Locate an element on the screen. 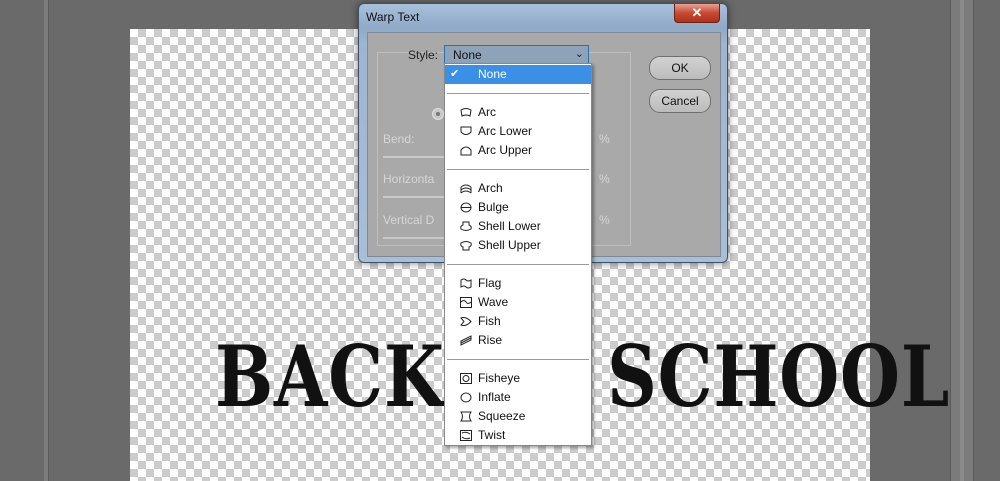 This screenshot has width=1000, height=481. chevron-down-icon: ⌄ is located at coordinates (579, 54).